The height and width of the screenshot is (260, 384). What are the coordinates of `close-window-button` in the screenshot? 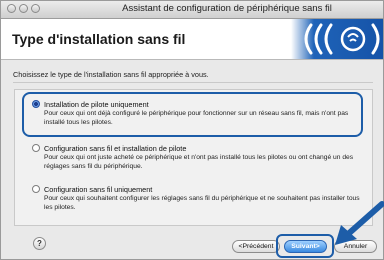 It's located at (11, 8).